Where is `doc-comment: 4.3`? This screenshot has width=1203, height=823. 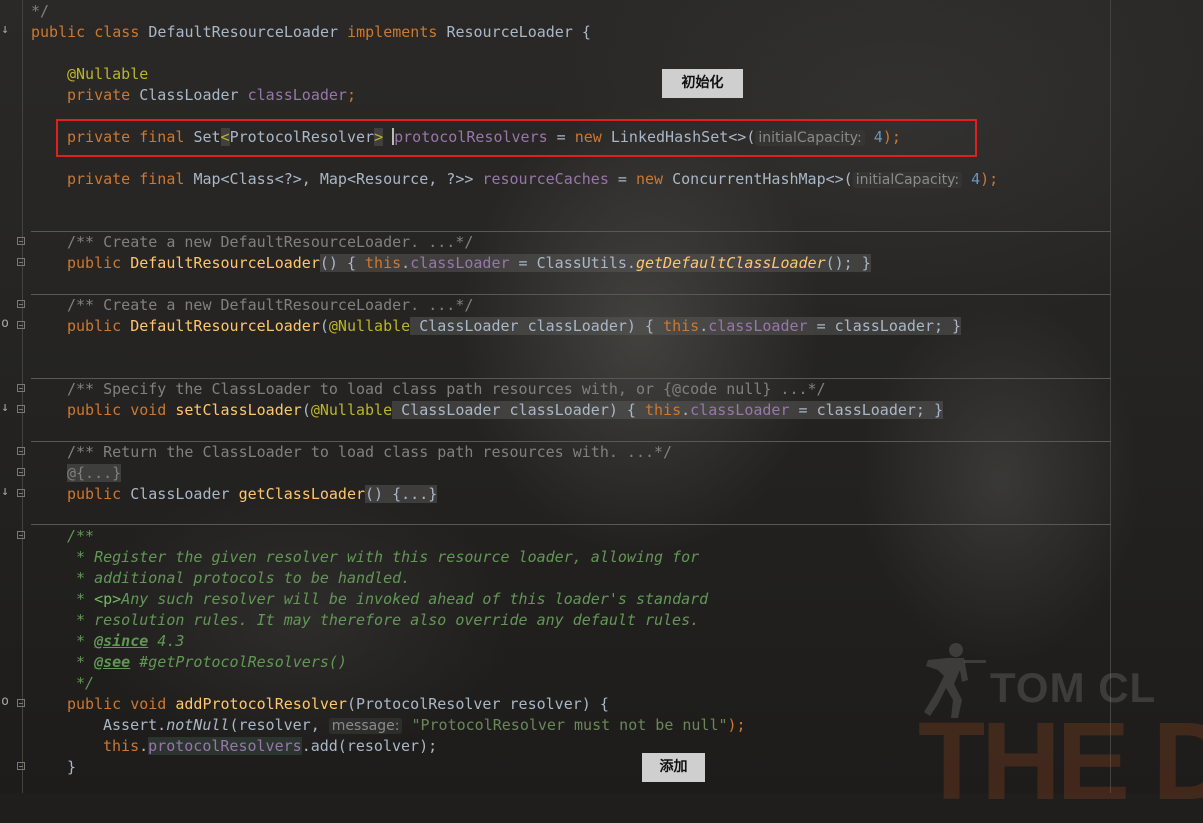
doc-comment: 4.3 is located at coordinates (166, 641).